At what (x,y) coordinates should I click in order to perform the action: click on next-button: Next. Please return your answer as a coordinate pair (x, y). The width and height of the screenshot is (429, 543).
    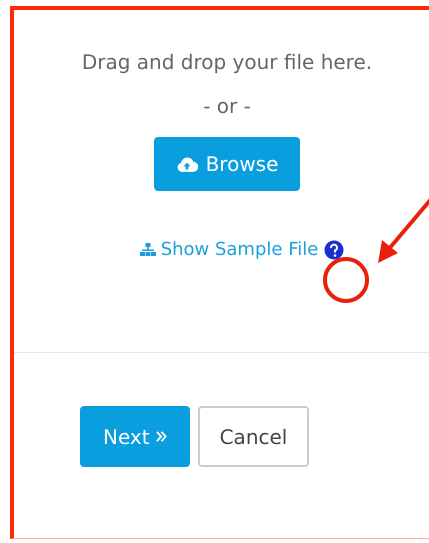
    Looking at the image, I should click on (135, 436).